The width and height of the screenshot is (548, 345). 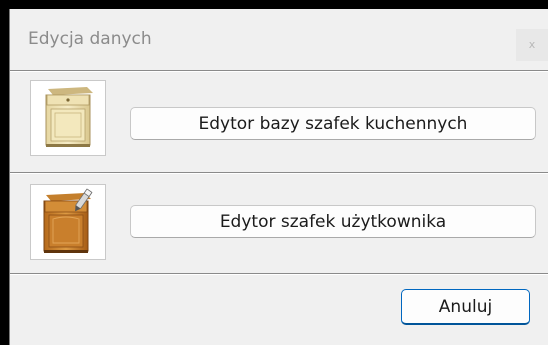 I want to click on kitchen-cabinet-db-editor-button: Edytor bazy szafek kuchennych, so click(x=333, y=123).